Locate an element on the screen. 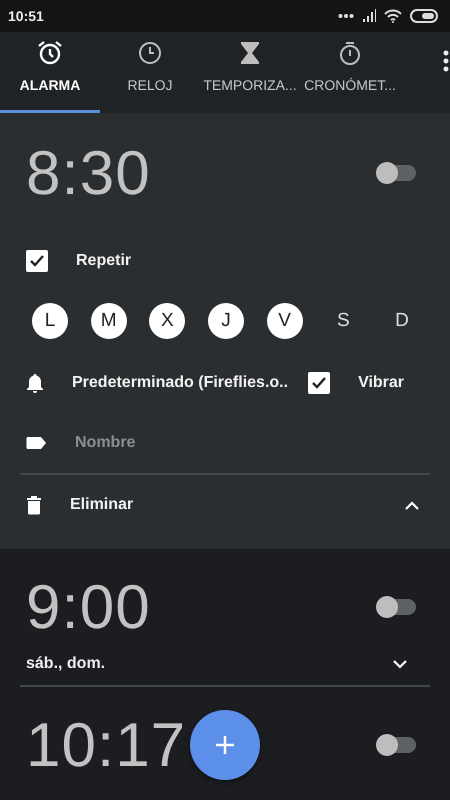  battery-icon is located at coordinates (424, 16).